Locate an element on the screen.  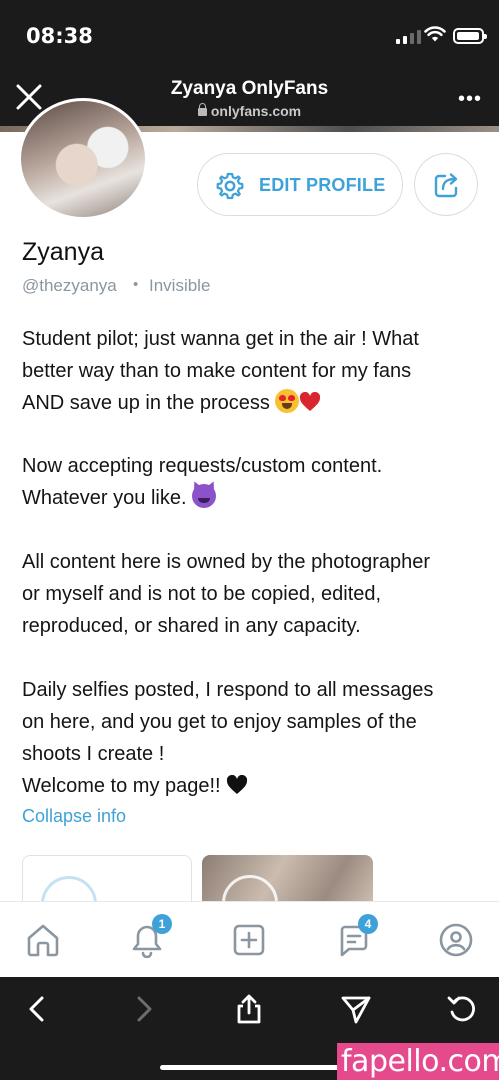
watermark: fapello.com is located at coordinates (418, 1061).